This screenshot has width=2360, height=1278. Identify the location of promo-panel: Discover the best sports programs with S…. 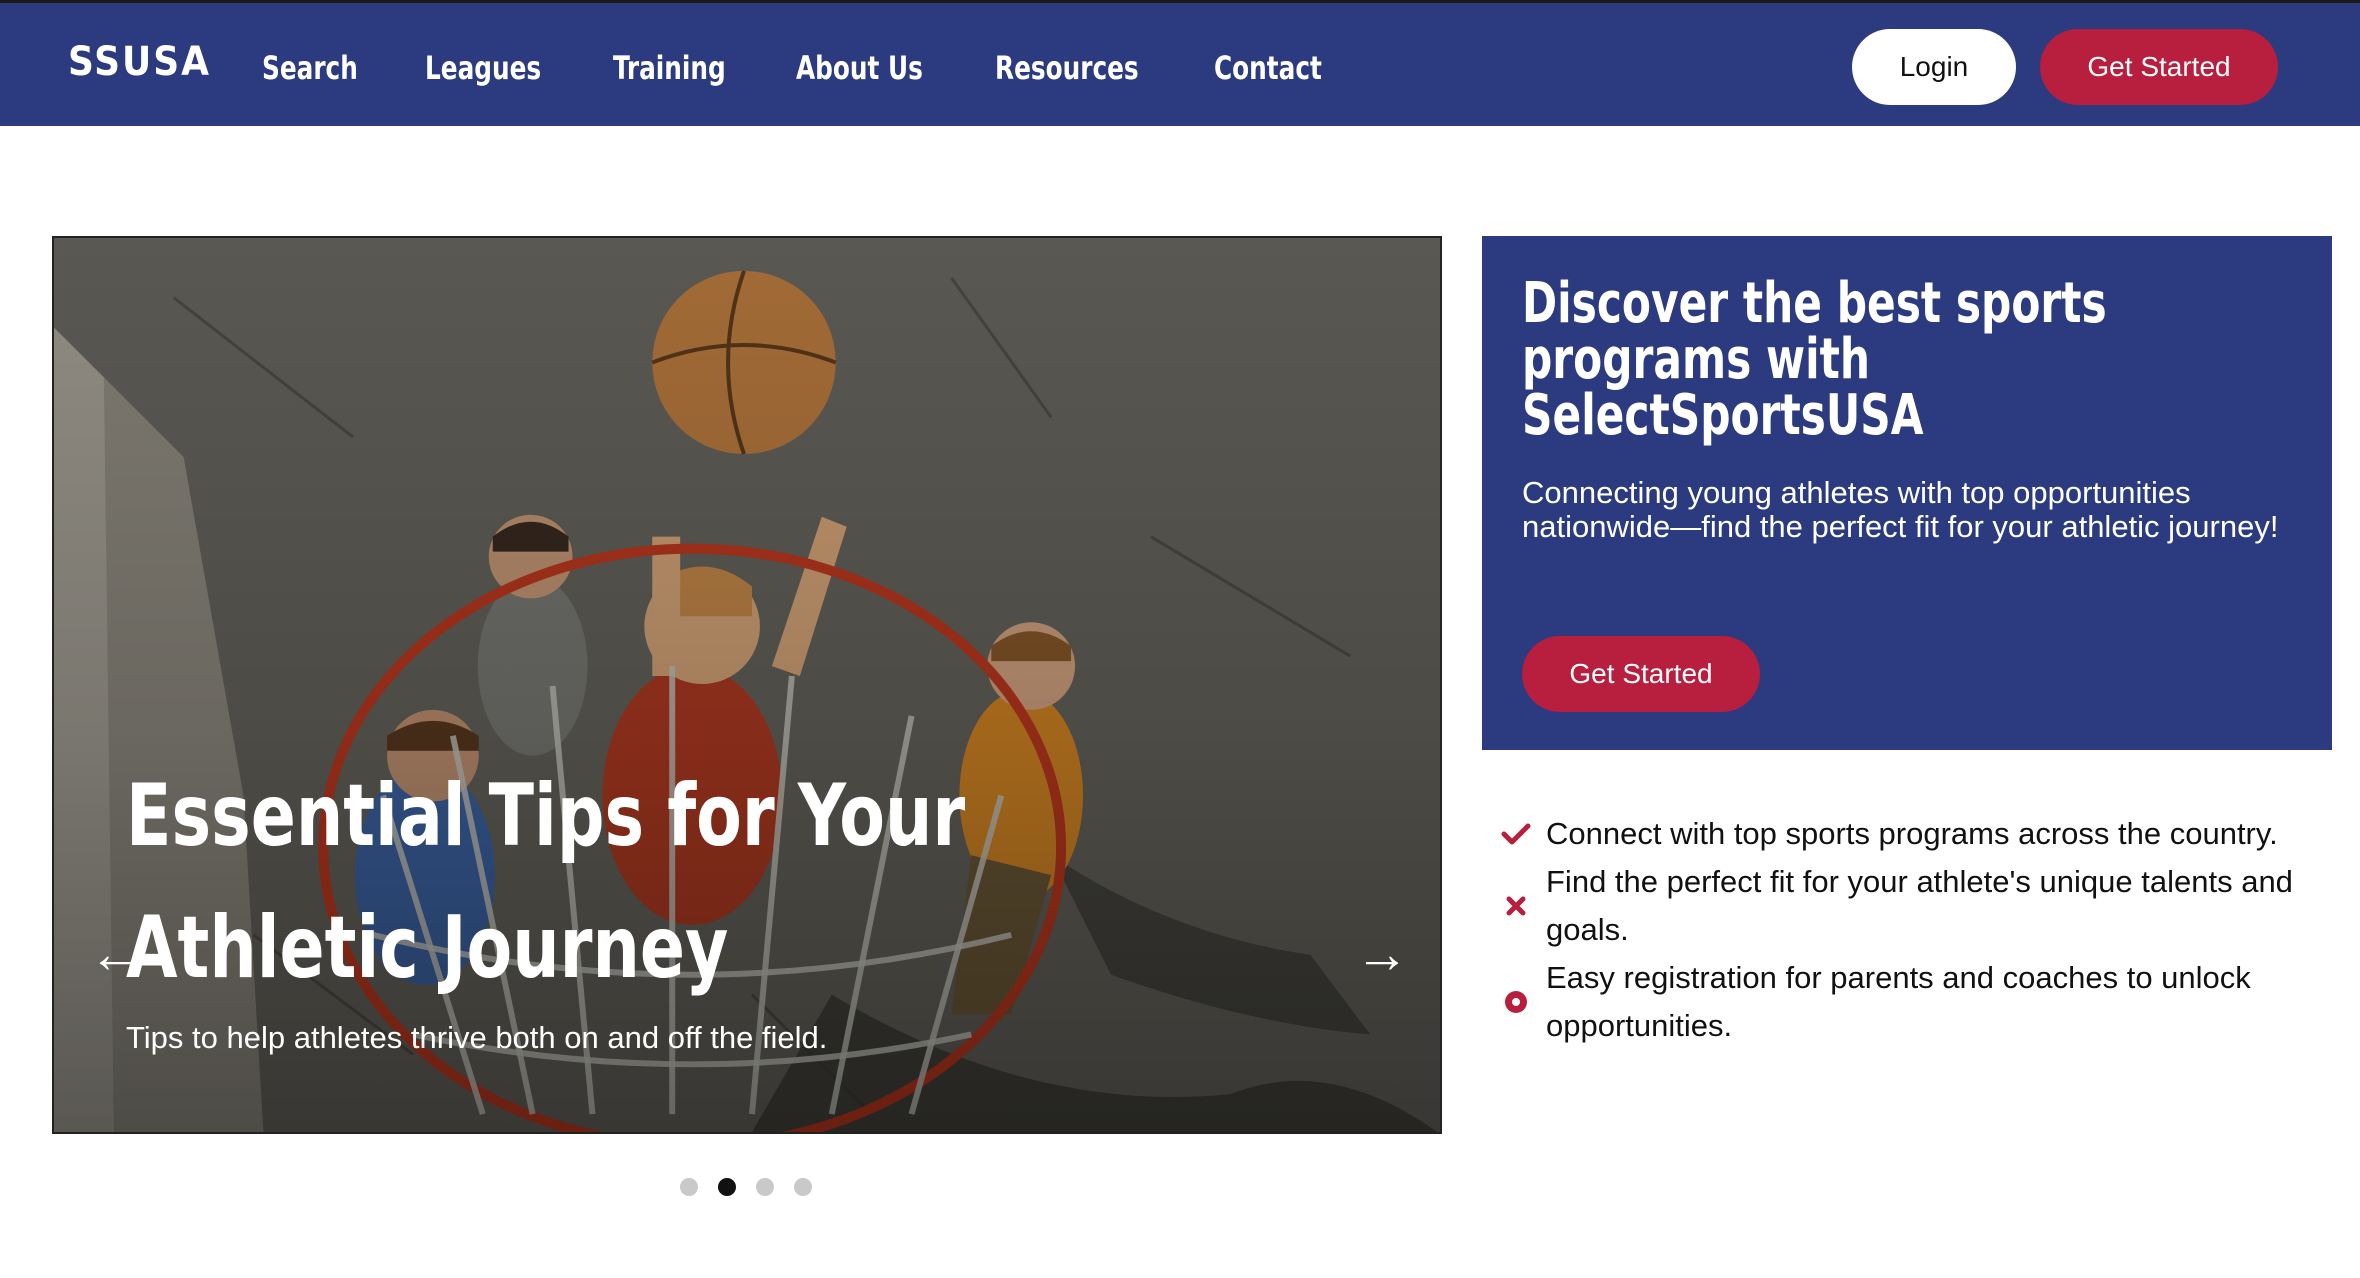
(1907, 493).